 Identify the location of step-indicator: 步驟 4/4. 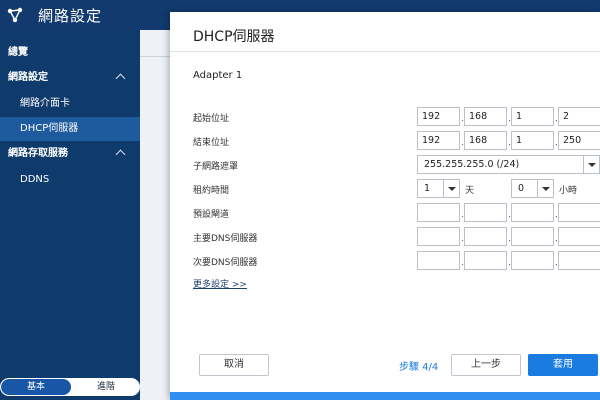
(419, 367).